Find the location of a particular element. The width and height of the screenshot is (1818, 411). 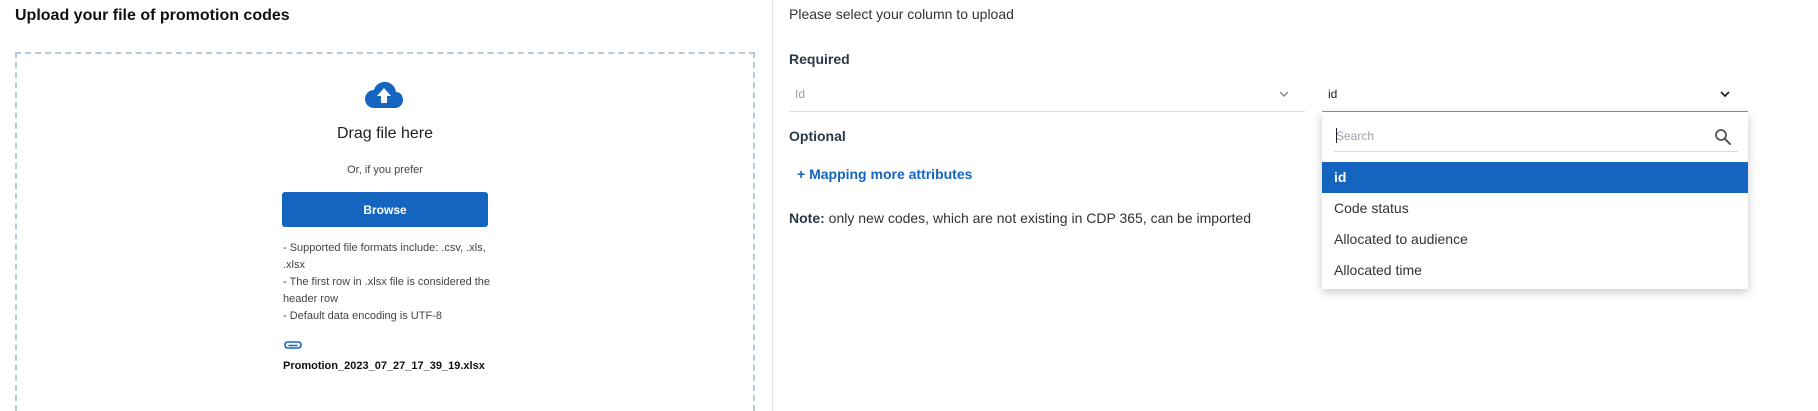

text-caret is located at coordinates (1336, 135).